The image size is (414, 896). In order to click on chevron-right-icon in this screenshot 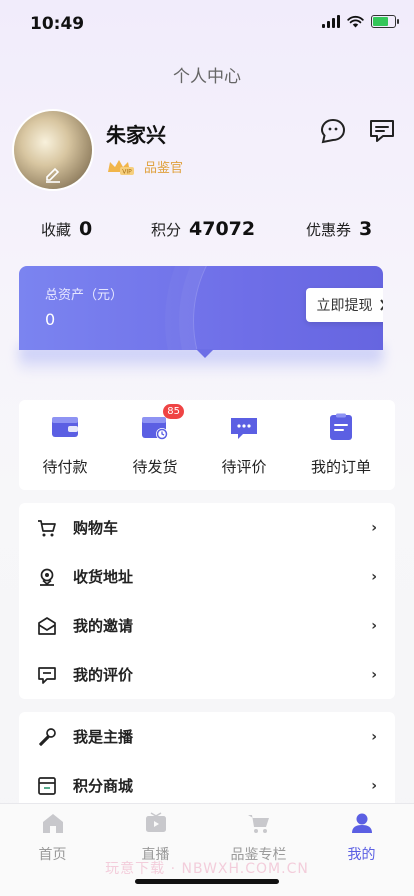, I will do `click(381, 305)`.